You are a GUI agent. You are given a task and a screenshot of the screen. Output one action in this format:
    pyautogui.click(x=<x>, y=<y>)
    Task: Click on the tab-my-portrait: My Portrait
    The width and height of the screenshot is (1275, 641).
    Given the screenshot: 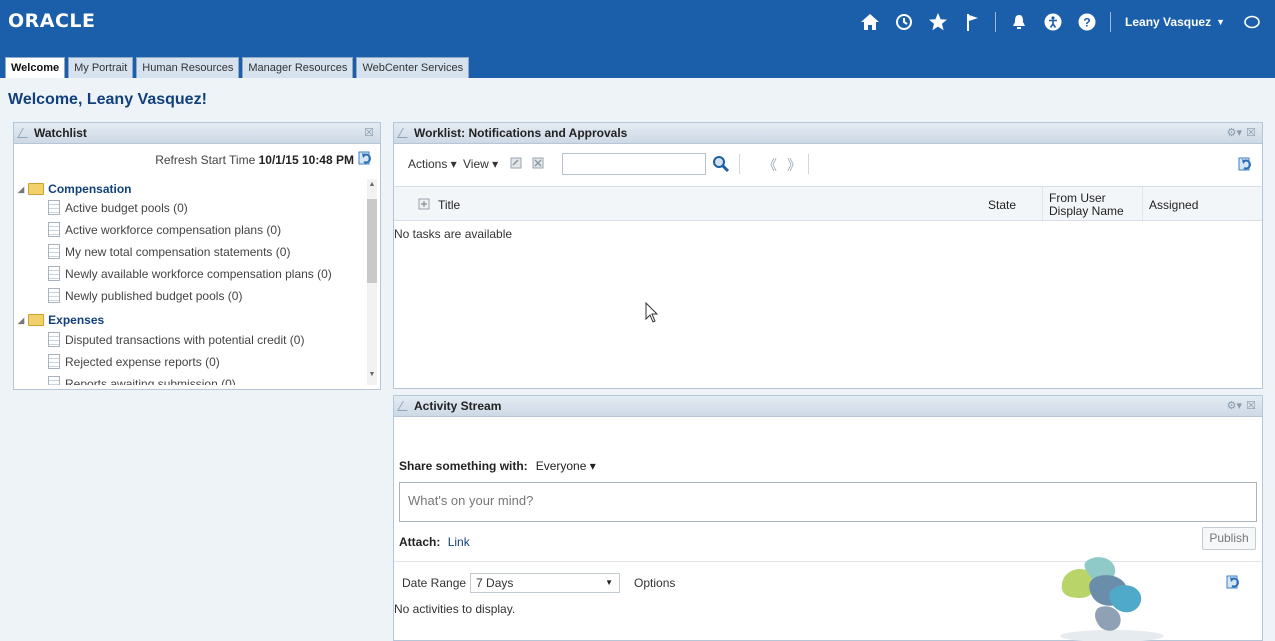 What is the action you would take?
    pyautogui.click(x=101, y=67)
    